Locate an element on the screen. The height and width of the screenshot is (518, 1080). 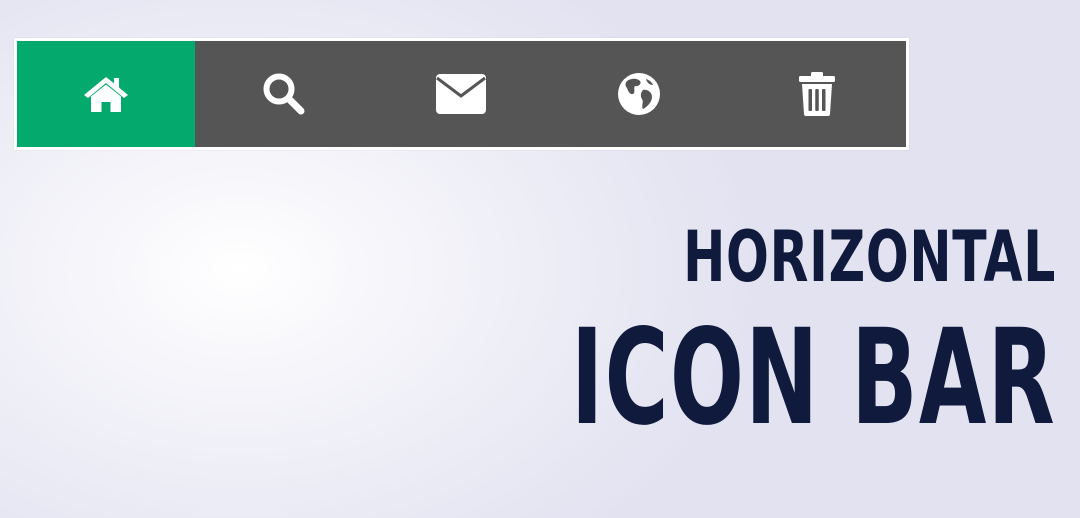
home-button is located at coordinates (106, 94).